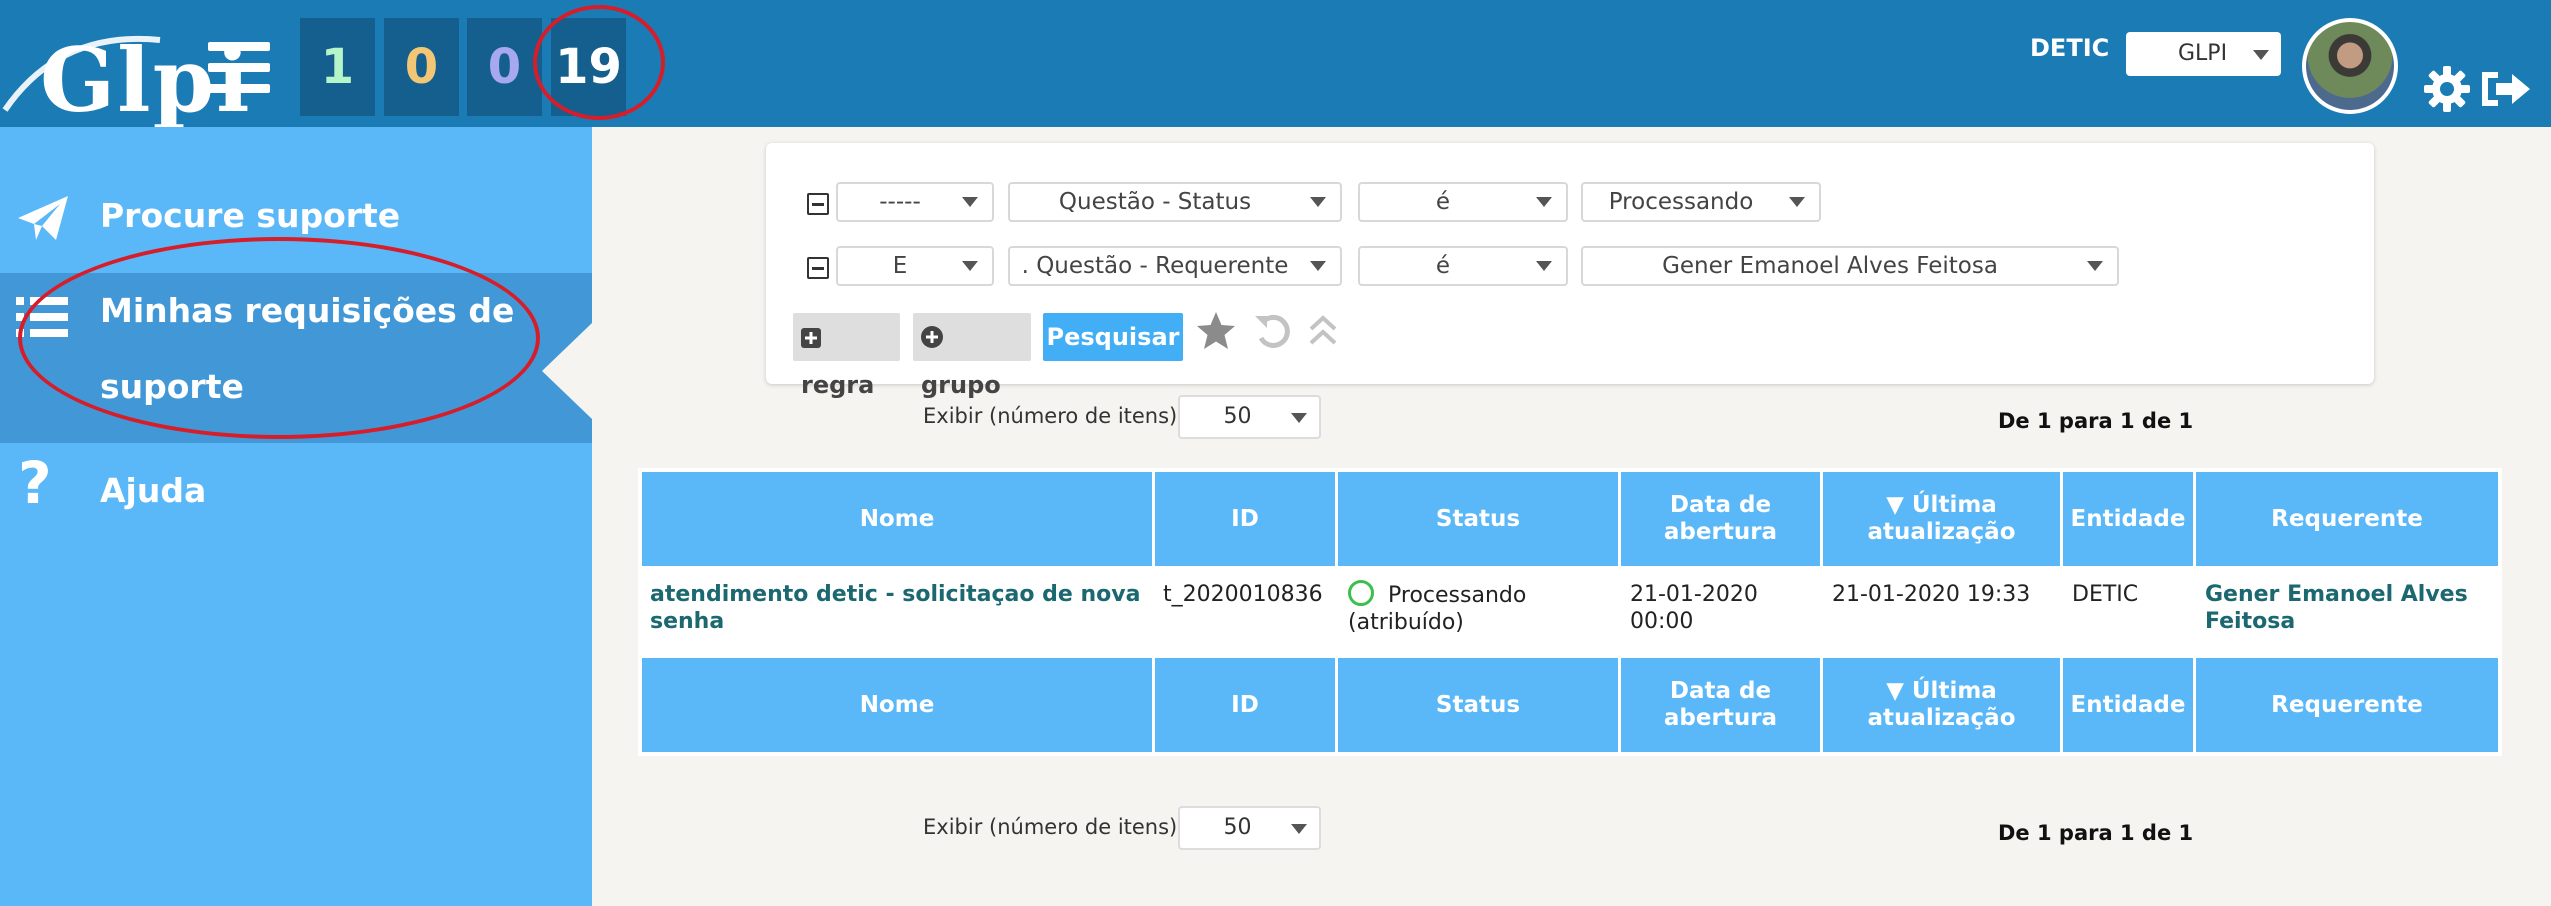 The height and width of the screenshot is (906, 2551). I want to click on criterion-field-select: Questão - Status, so click(1175, 202).